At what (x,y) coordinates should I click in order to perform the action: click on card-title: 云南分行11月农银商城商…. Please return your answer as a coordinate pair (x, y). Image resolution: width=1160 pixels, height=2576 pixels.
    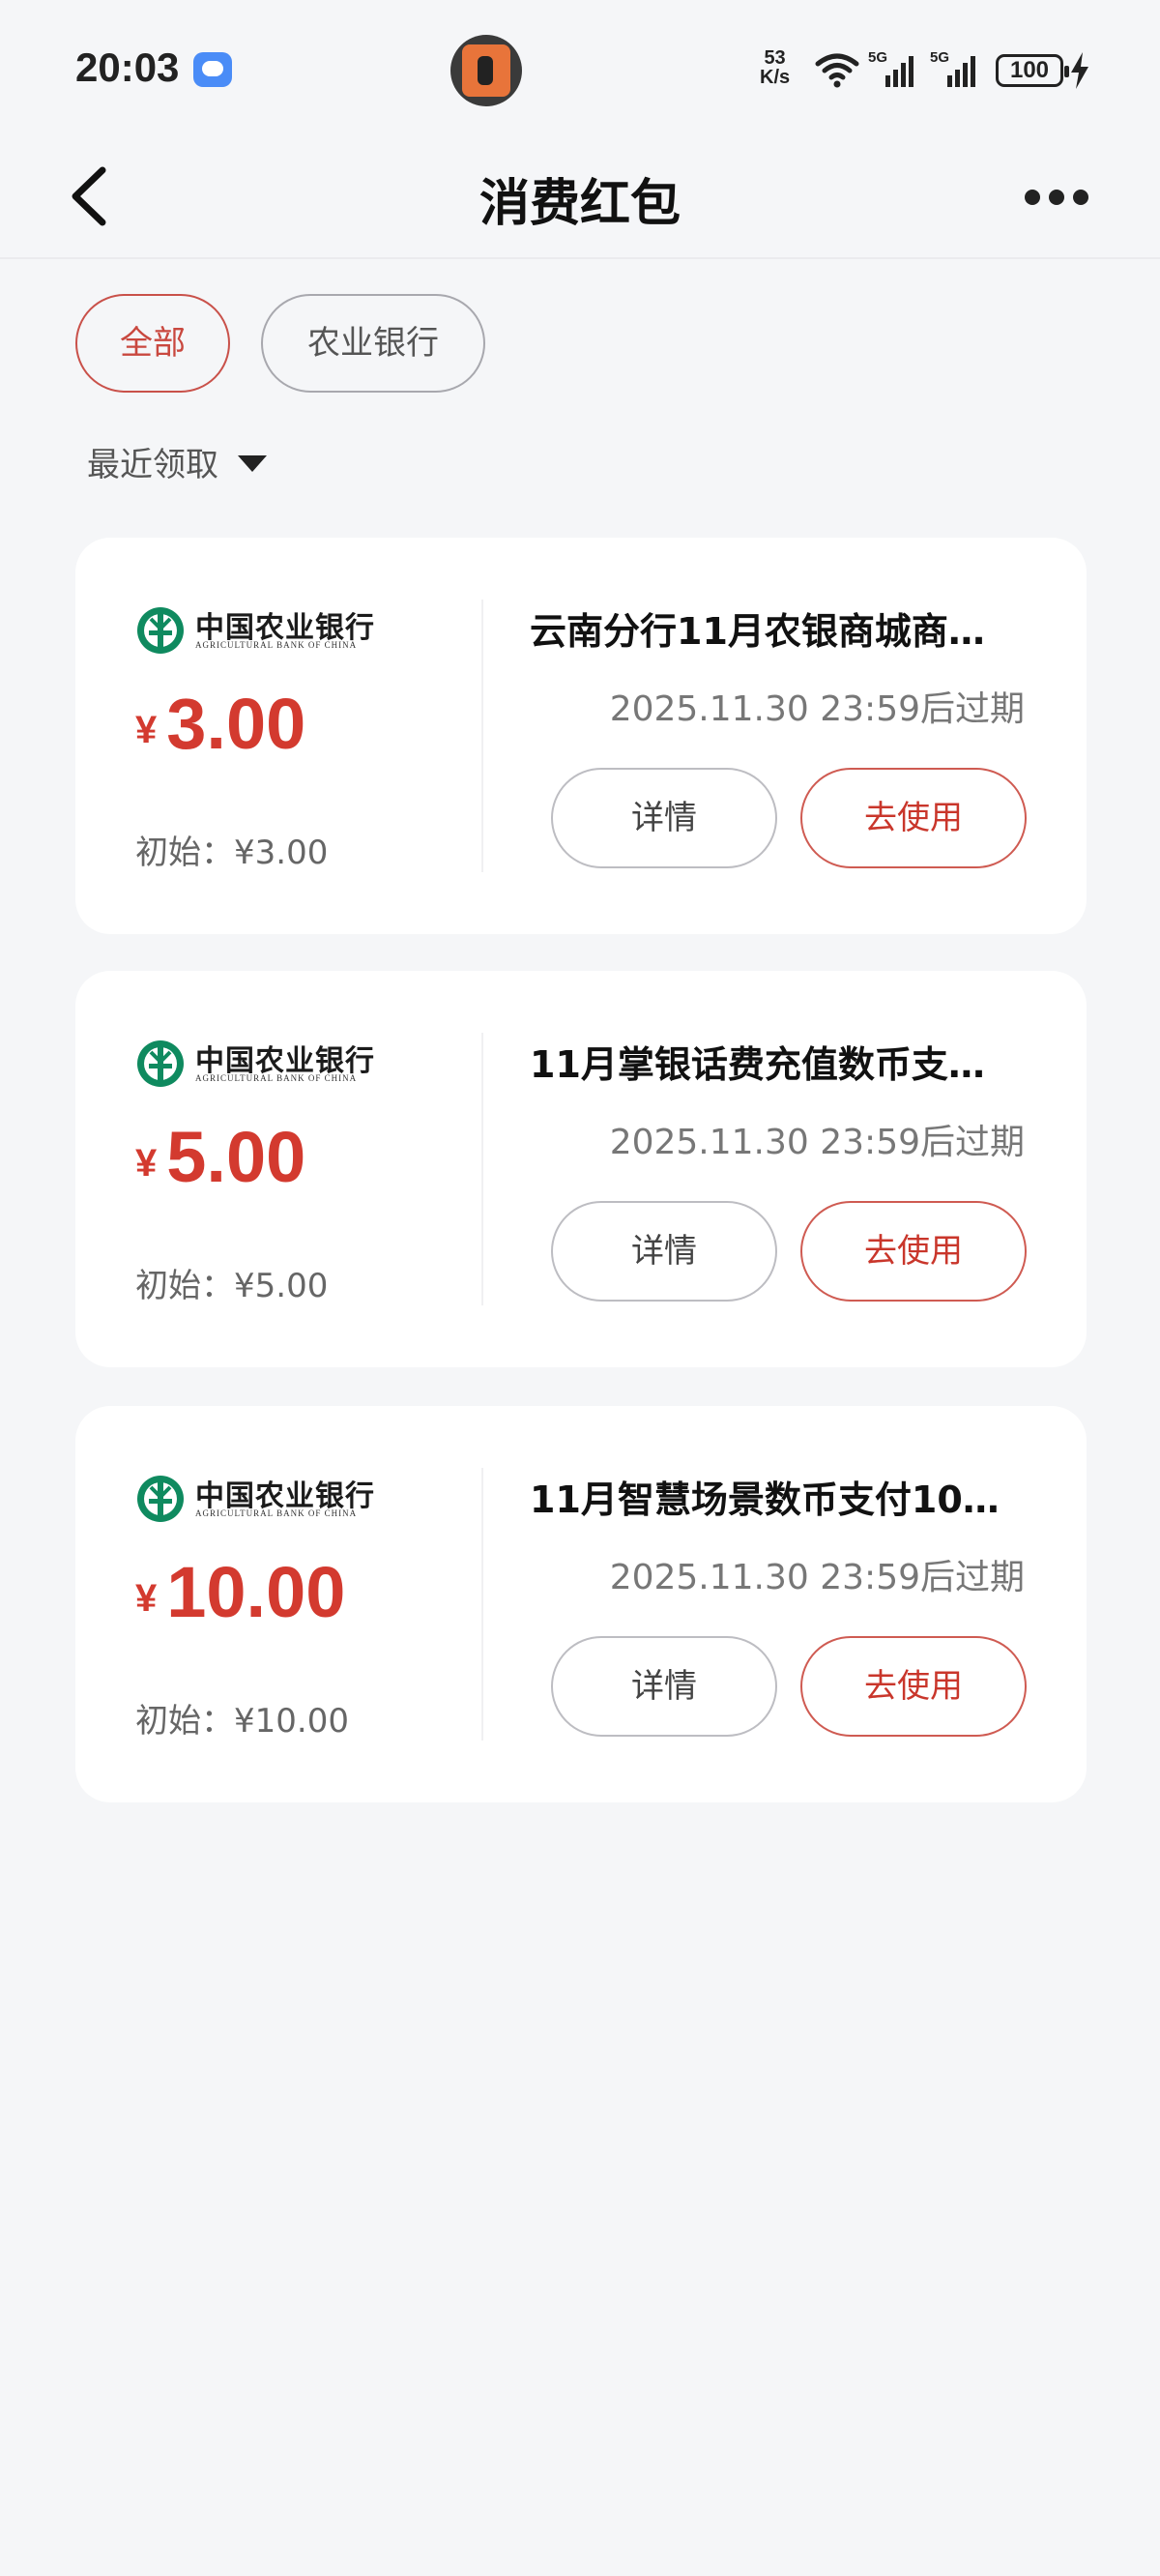
    Looking at the image, I should click on (757, 631).